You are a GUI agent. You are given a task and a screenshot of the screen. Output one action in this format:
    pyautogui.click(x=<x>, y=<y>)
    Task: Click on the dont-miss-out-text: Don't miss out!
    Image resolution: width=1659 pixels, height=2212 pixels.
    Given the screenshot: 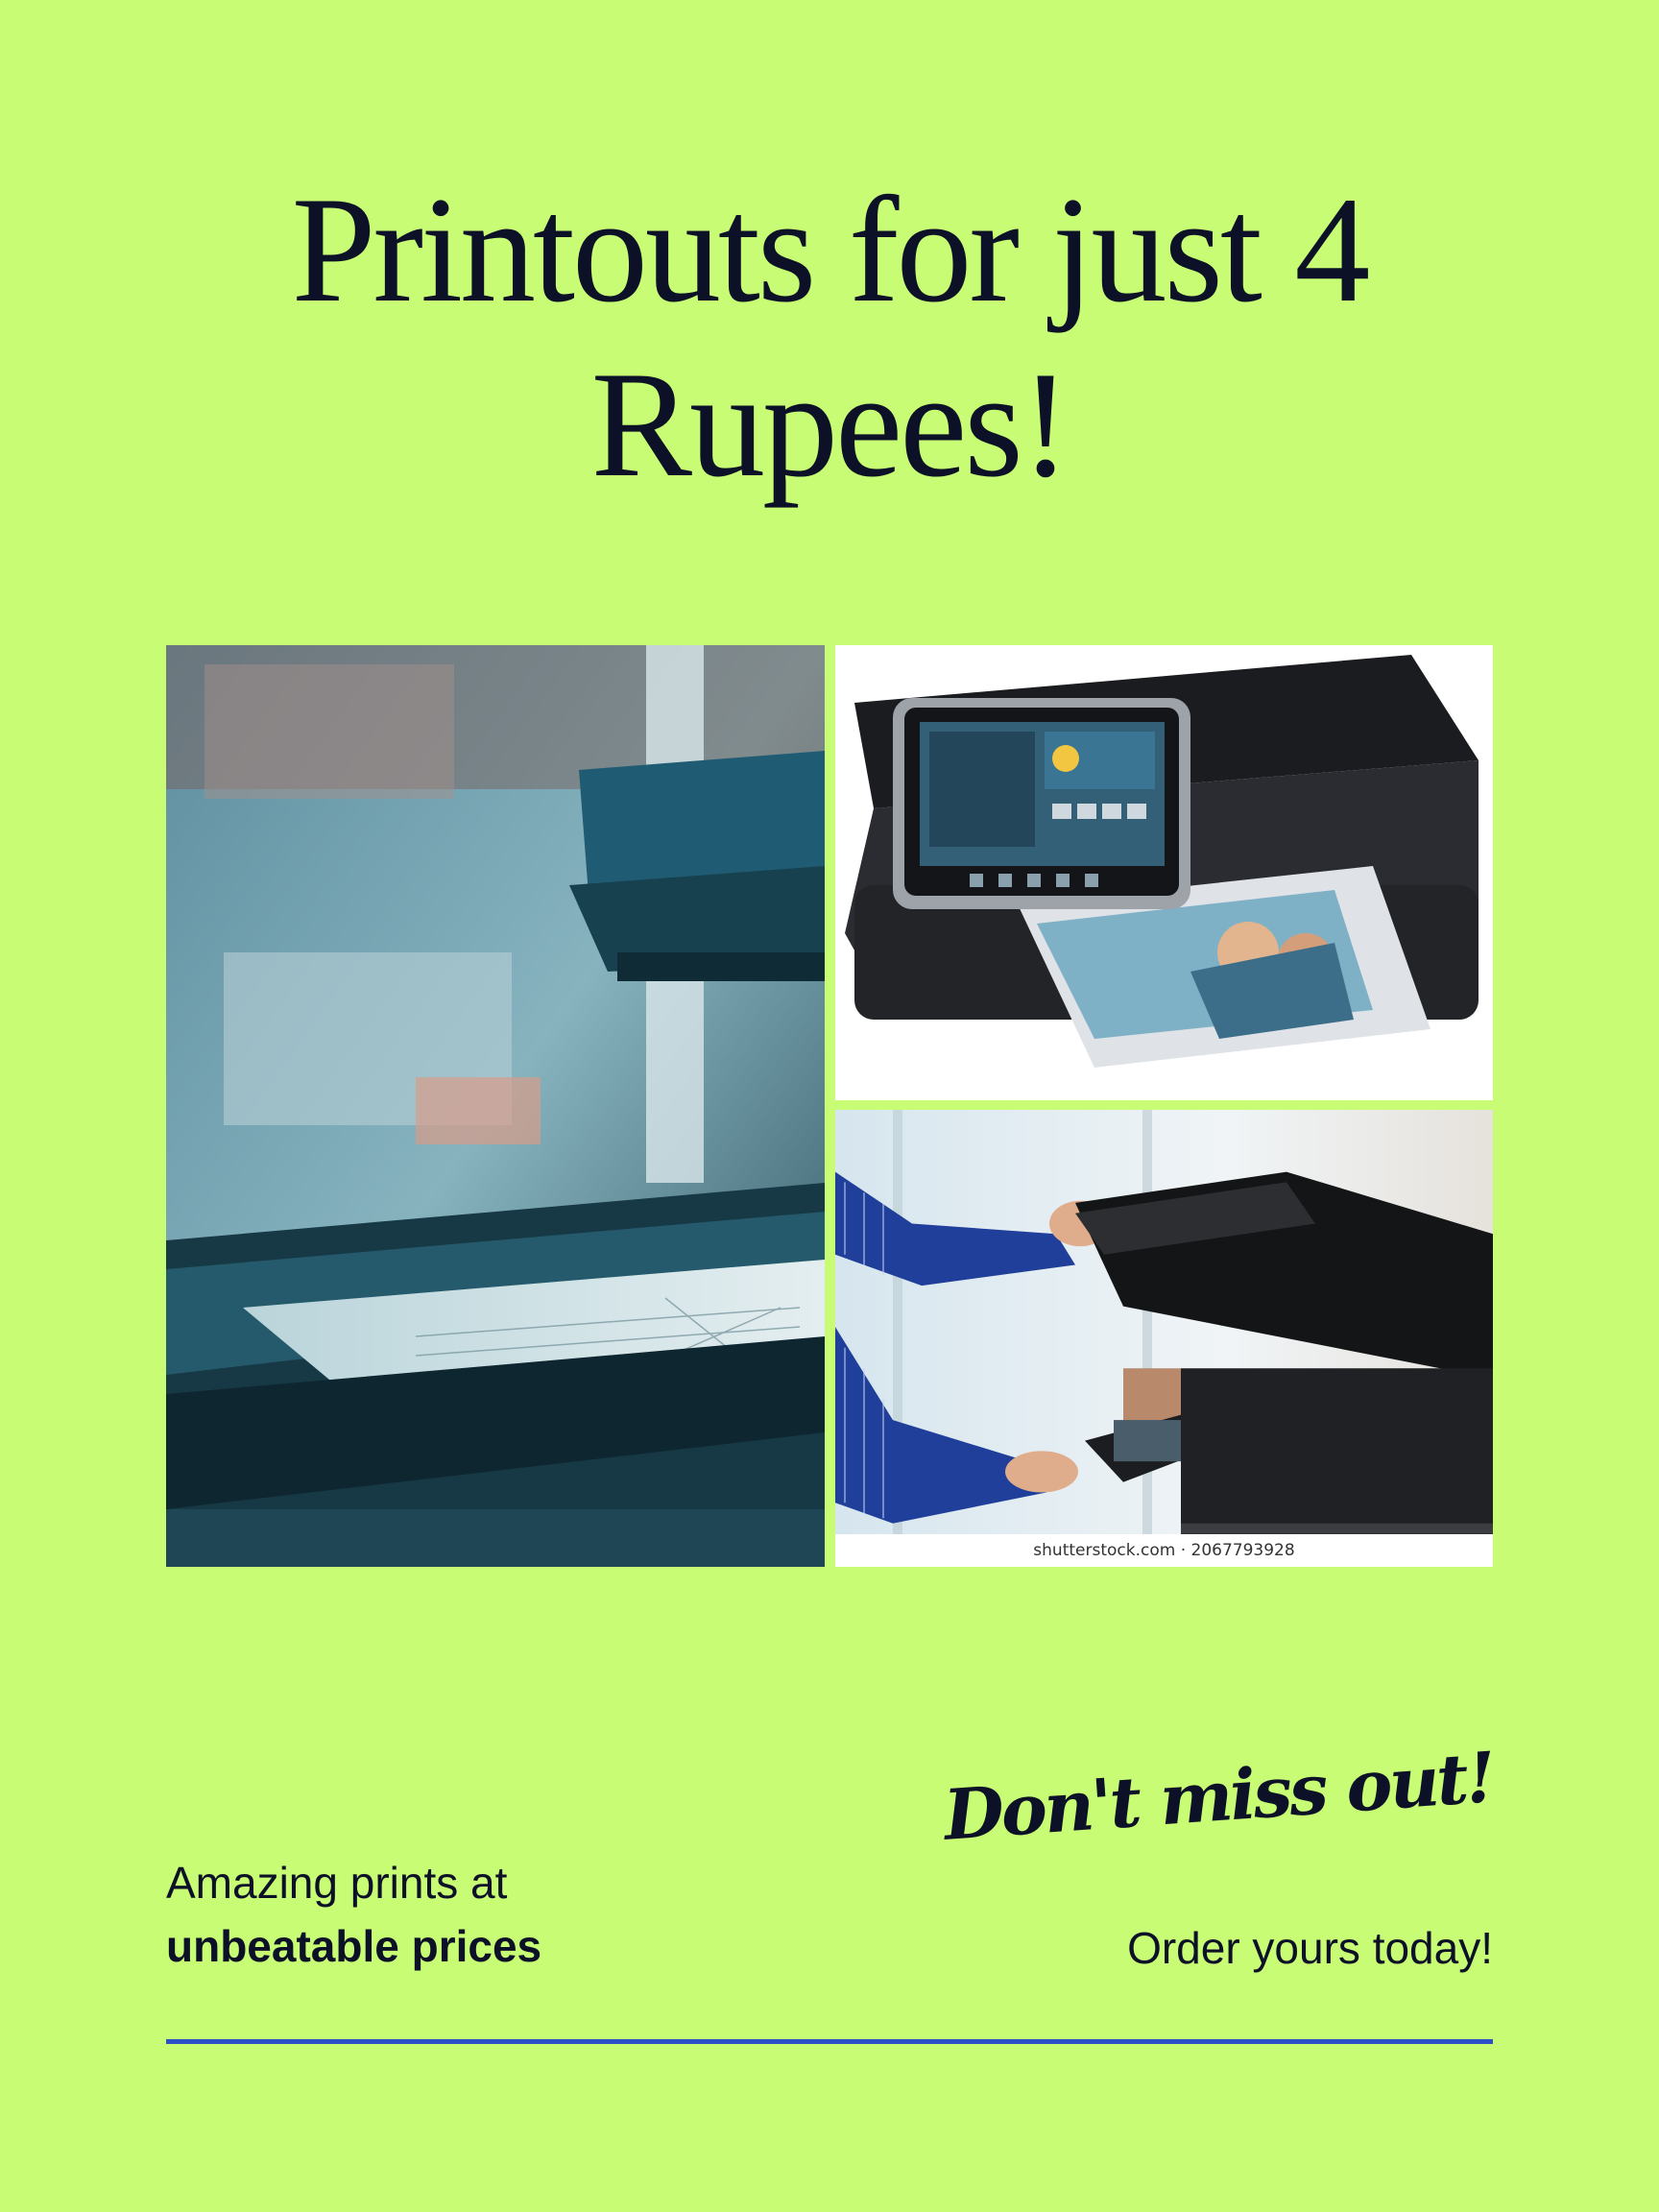 What is the action you would take?
    pyautogui.click(x=1218, y=1796)
    